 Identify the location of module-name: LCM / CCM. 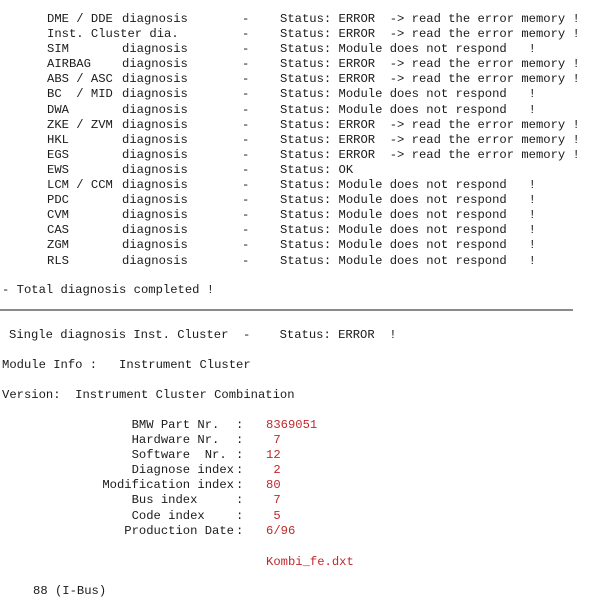
(80, 185).